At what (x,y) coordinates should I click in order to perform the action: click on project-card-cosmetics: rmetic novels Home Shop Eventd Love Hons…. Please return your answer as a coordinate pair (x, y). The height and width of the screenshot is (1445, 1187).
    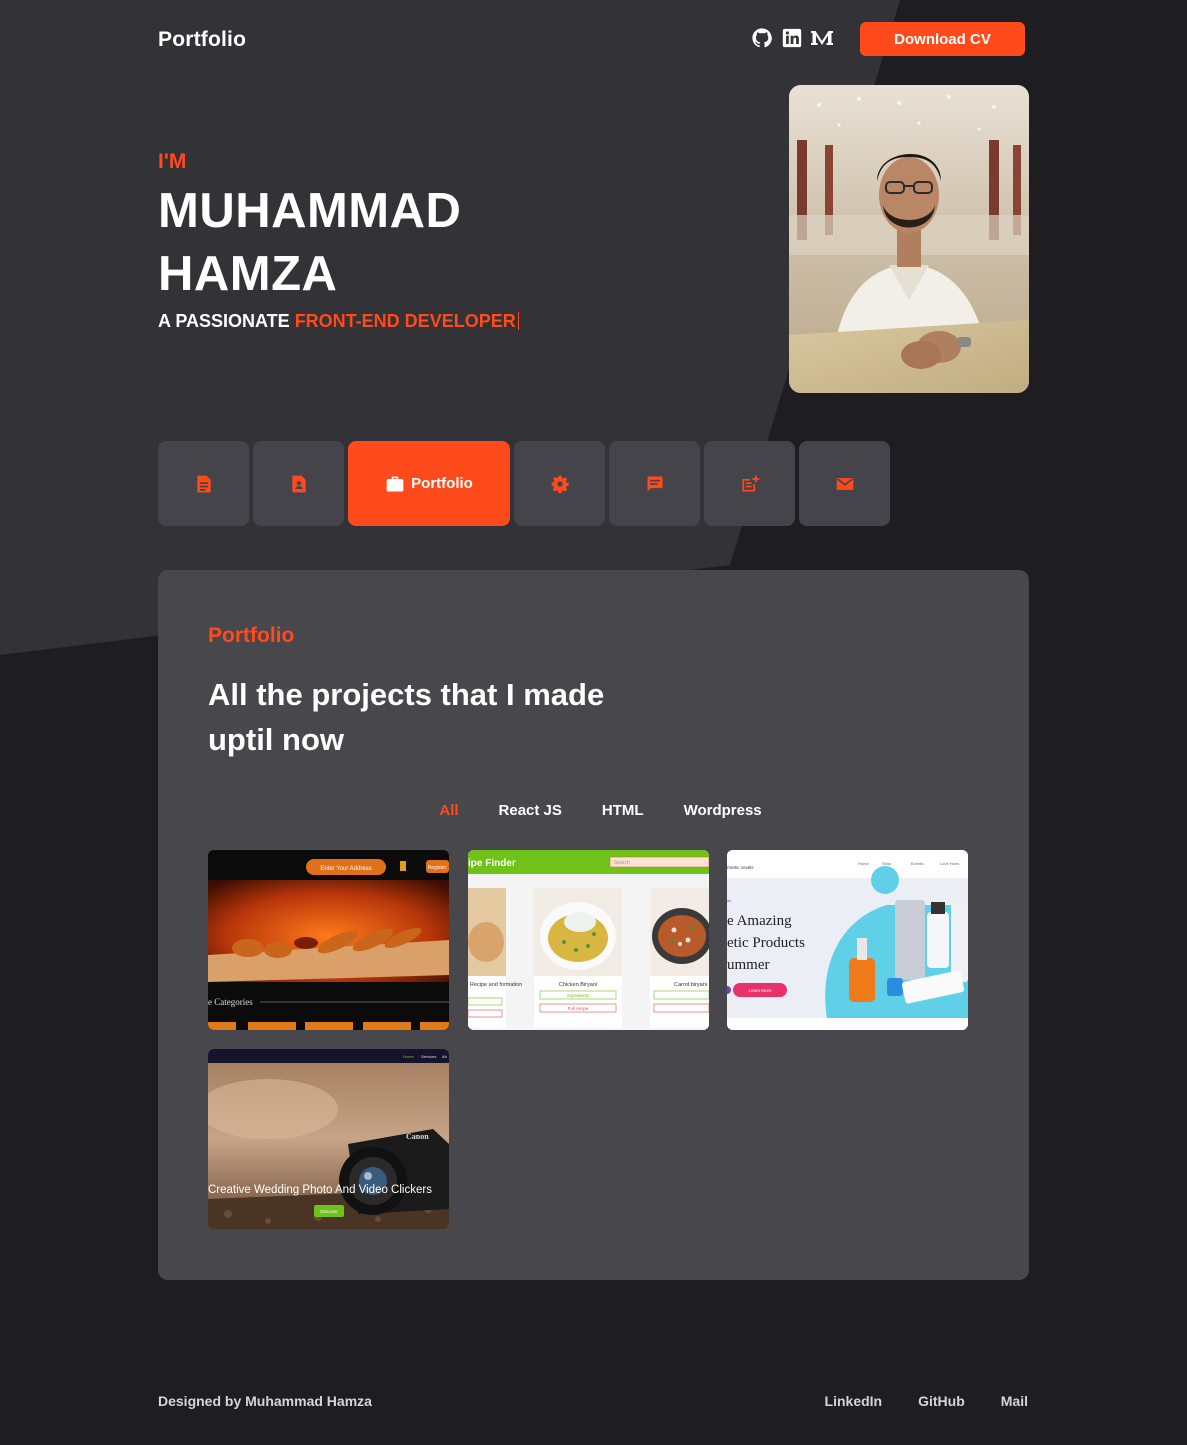
    Looking at the image, I should click on (847, 940).